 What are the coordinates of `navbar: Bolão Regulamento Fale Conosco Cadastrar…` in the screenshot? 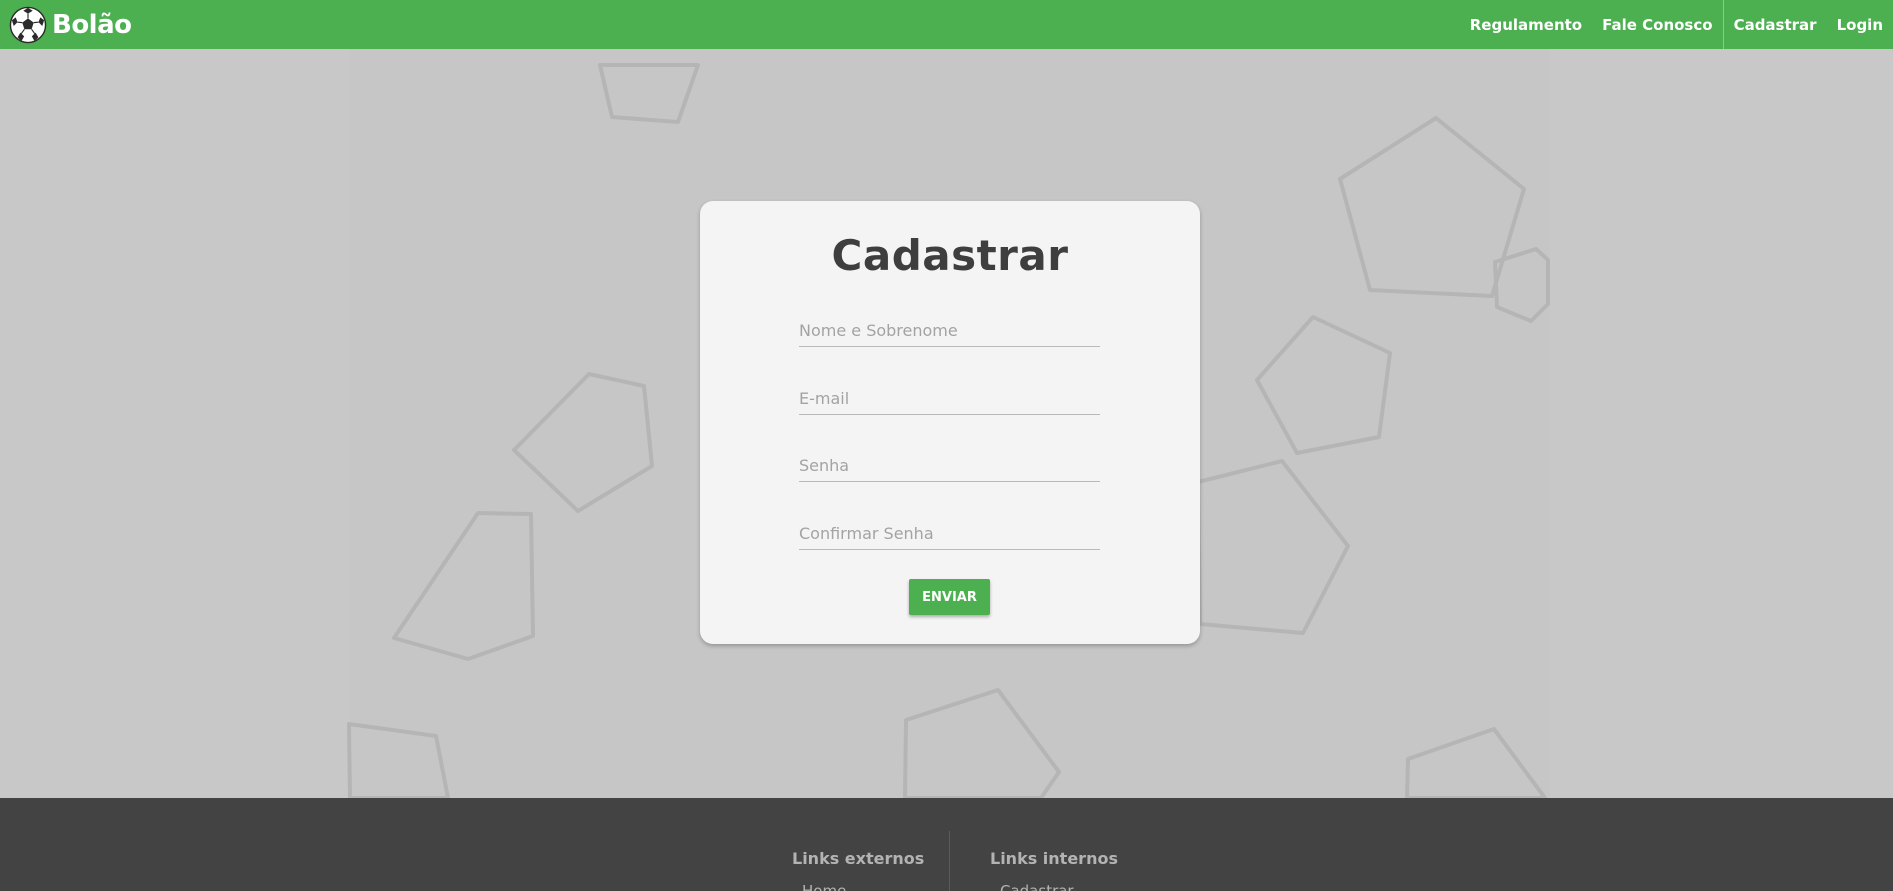 It's located at (946, 24).